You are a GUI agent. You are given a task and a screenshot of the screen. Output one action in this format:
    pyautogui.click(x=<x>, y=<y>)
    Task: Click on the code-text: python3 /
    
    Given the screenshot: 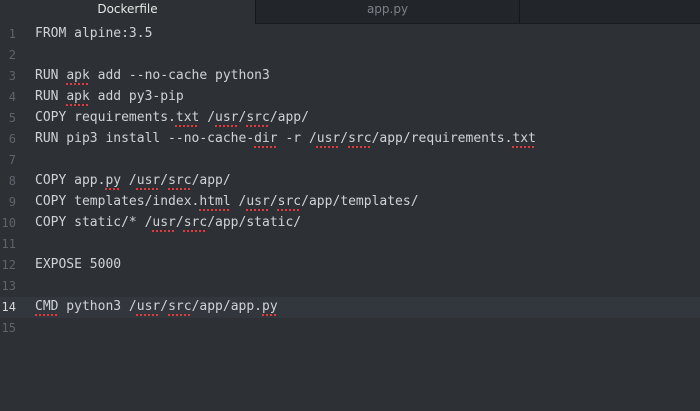 What is the action you would take?
    pyautogui.click(x=97, y=306)
    